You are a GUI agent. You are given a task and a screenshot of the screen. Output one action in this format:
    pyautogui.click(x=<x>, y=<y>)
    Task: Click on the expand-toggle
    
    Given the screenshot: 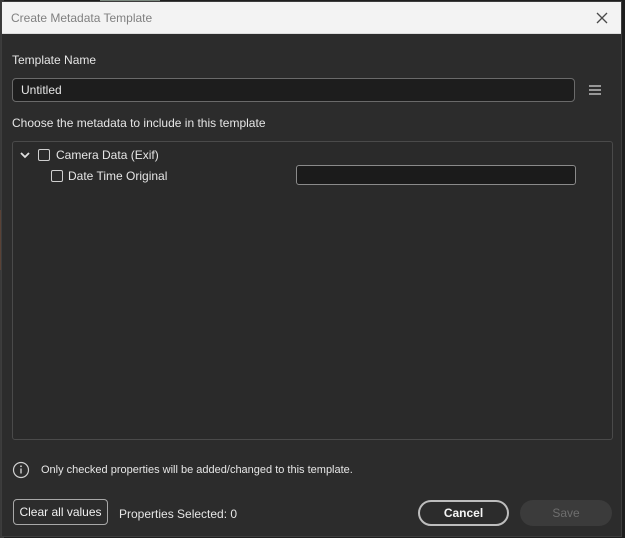 What is the action you would take?
    pyautogui.click(x=25, y=155)
    